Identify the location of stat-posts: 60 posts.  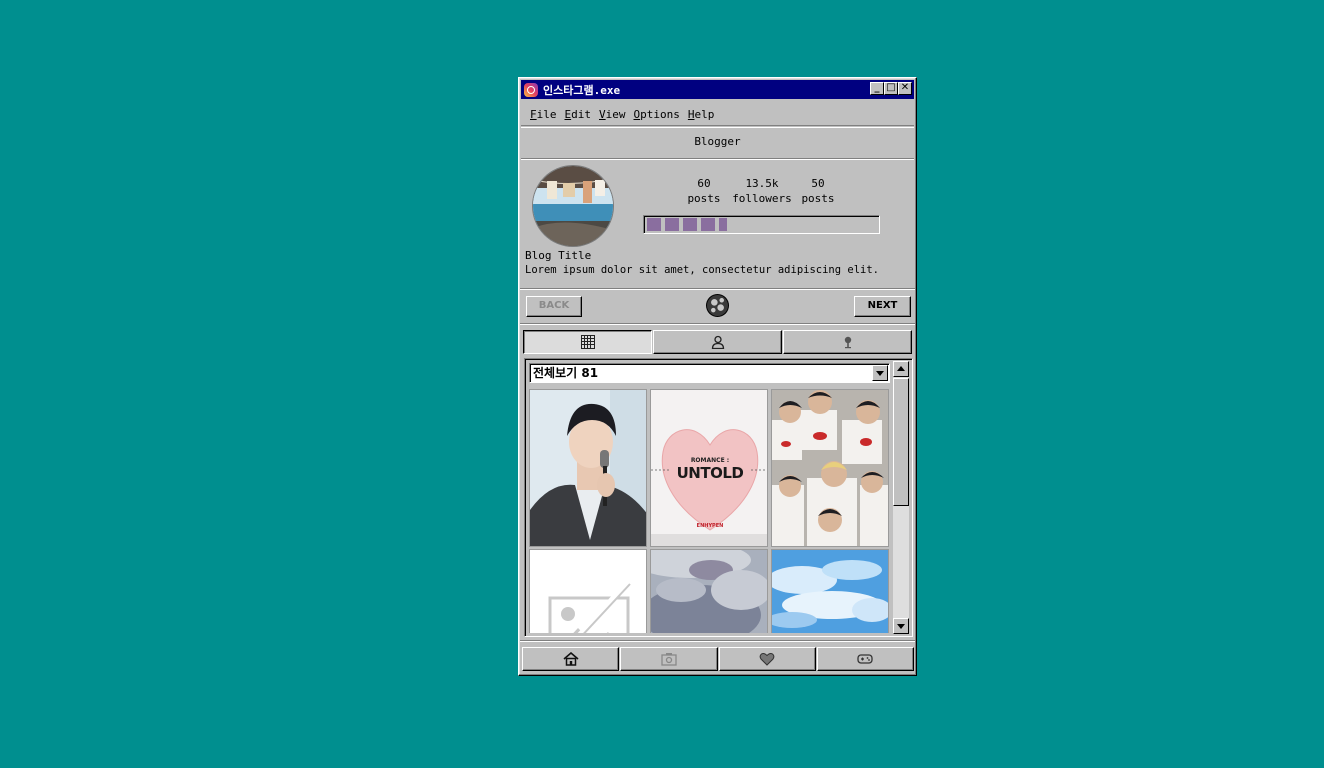
(704, 191).